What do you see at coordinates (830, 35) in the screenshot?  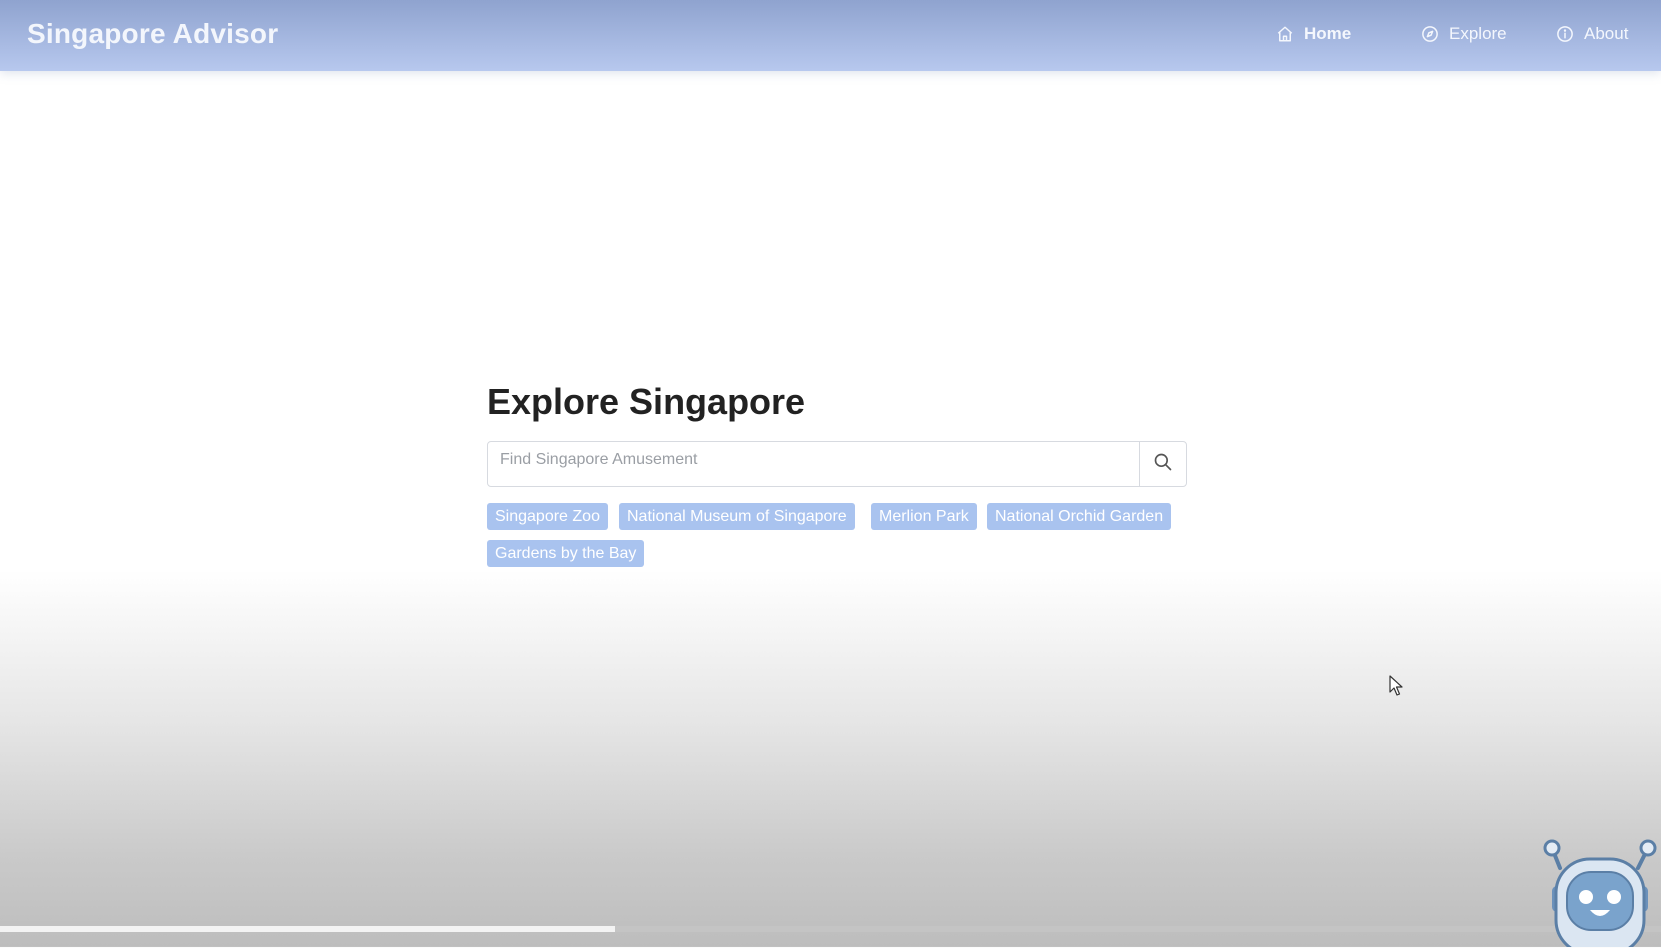 I see `top-navbar: Singapore Advisor Home Explore About` at bounding box center [830, 35].